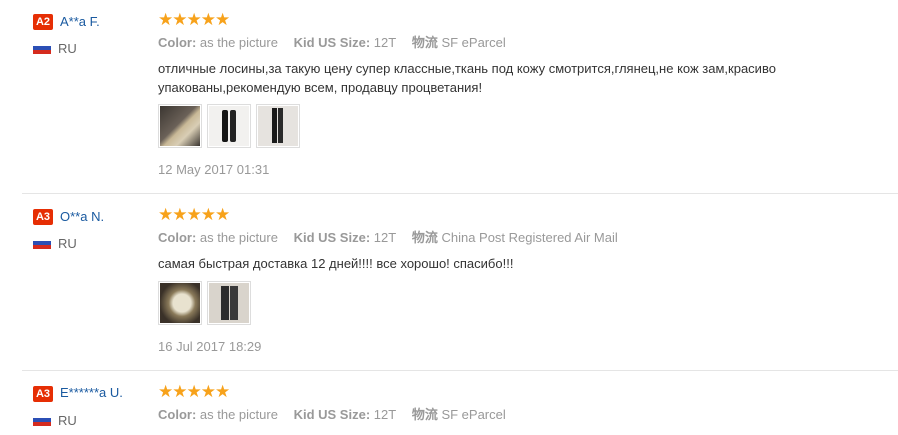 This screenshot has height=435, width=898. I want to click on review-date: 16 Jul 2017 18:29, so click(210, 346).